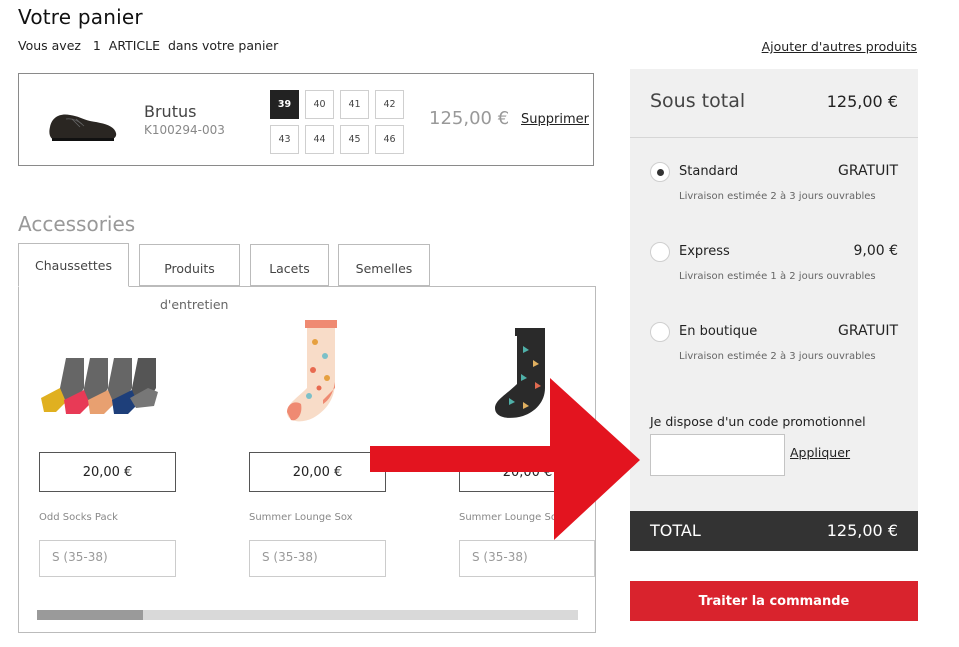 The height and width of the screenshot is (647, 959). Describe the element at coordinates (469, 118) in the screenshot. I see `product-price: 125,00 €` at that location.